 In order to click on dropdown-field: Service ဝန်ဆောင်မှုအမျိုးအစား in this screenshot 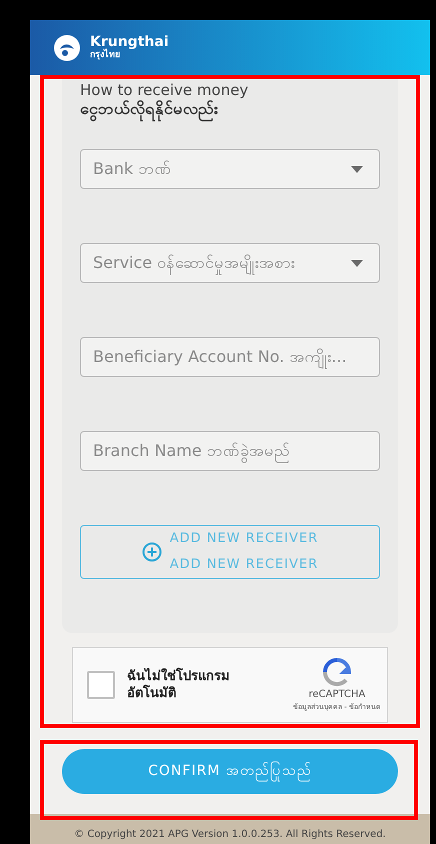, I will do `click(230, 263)`.